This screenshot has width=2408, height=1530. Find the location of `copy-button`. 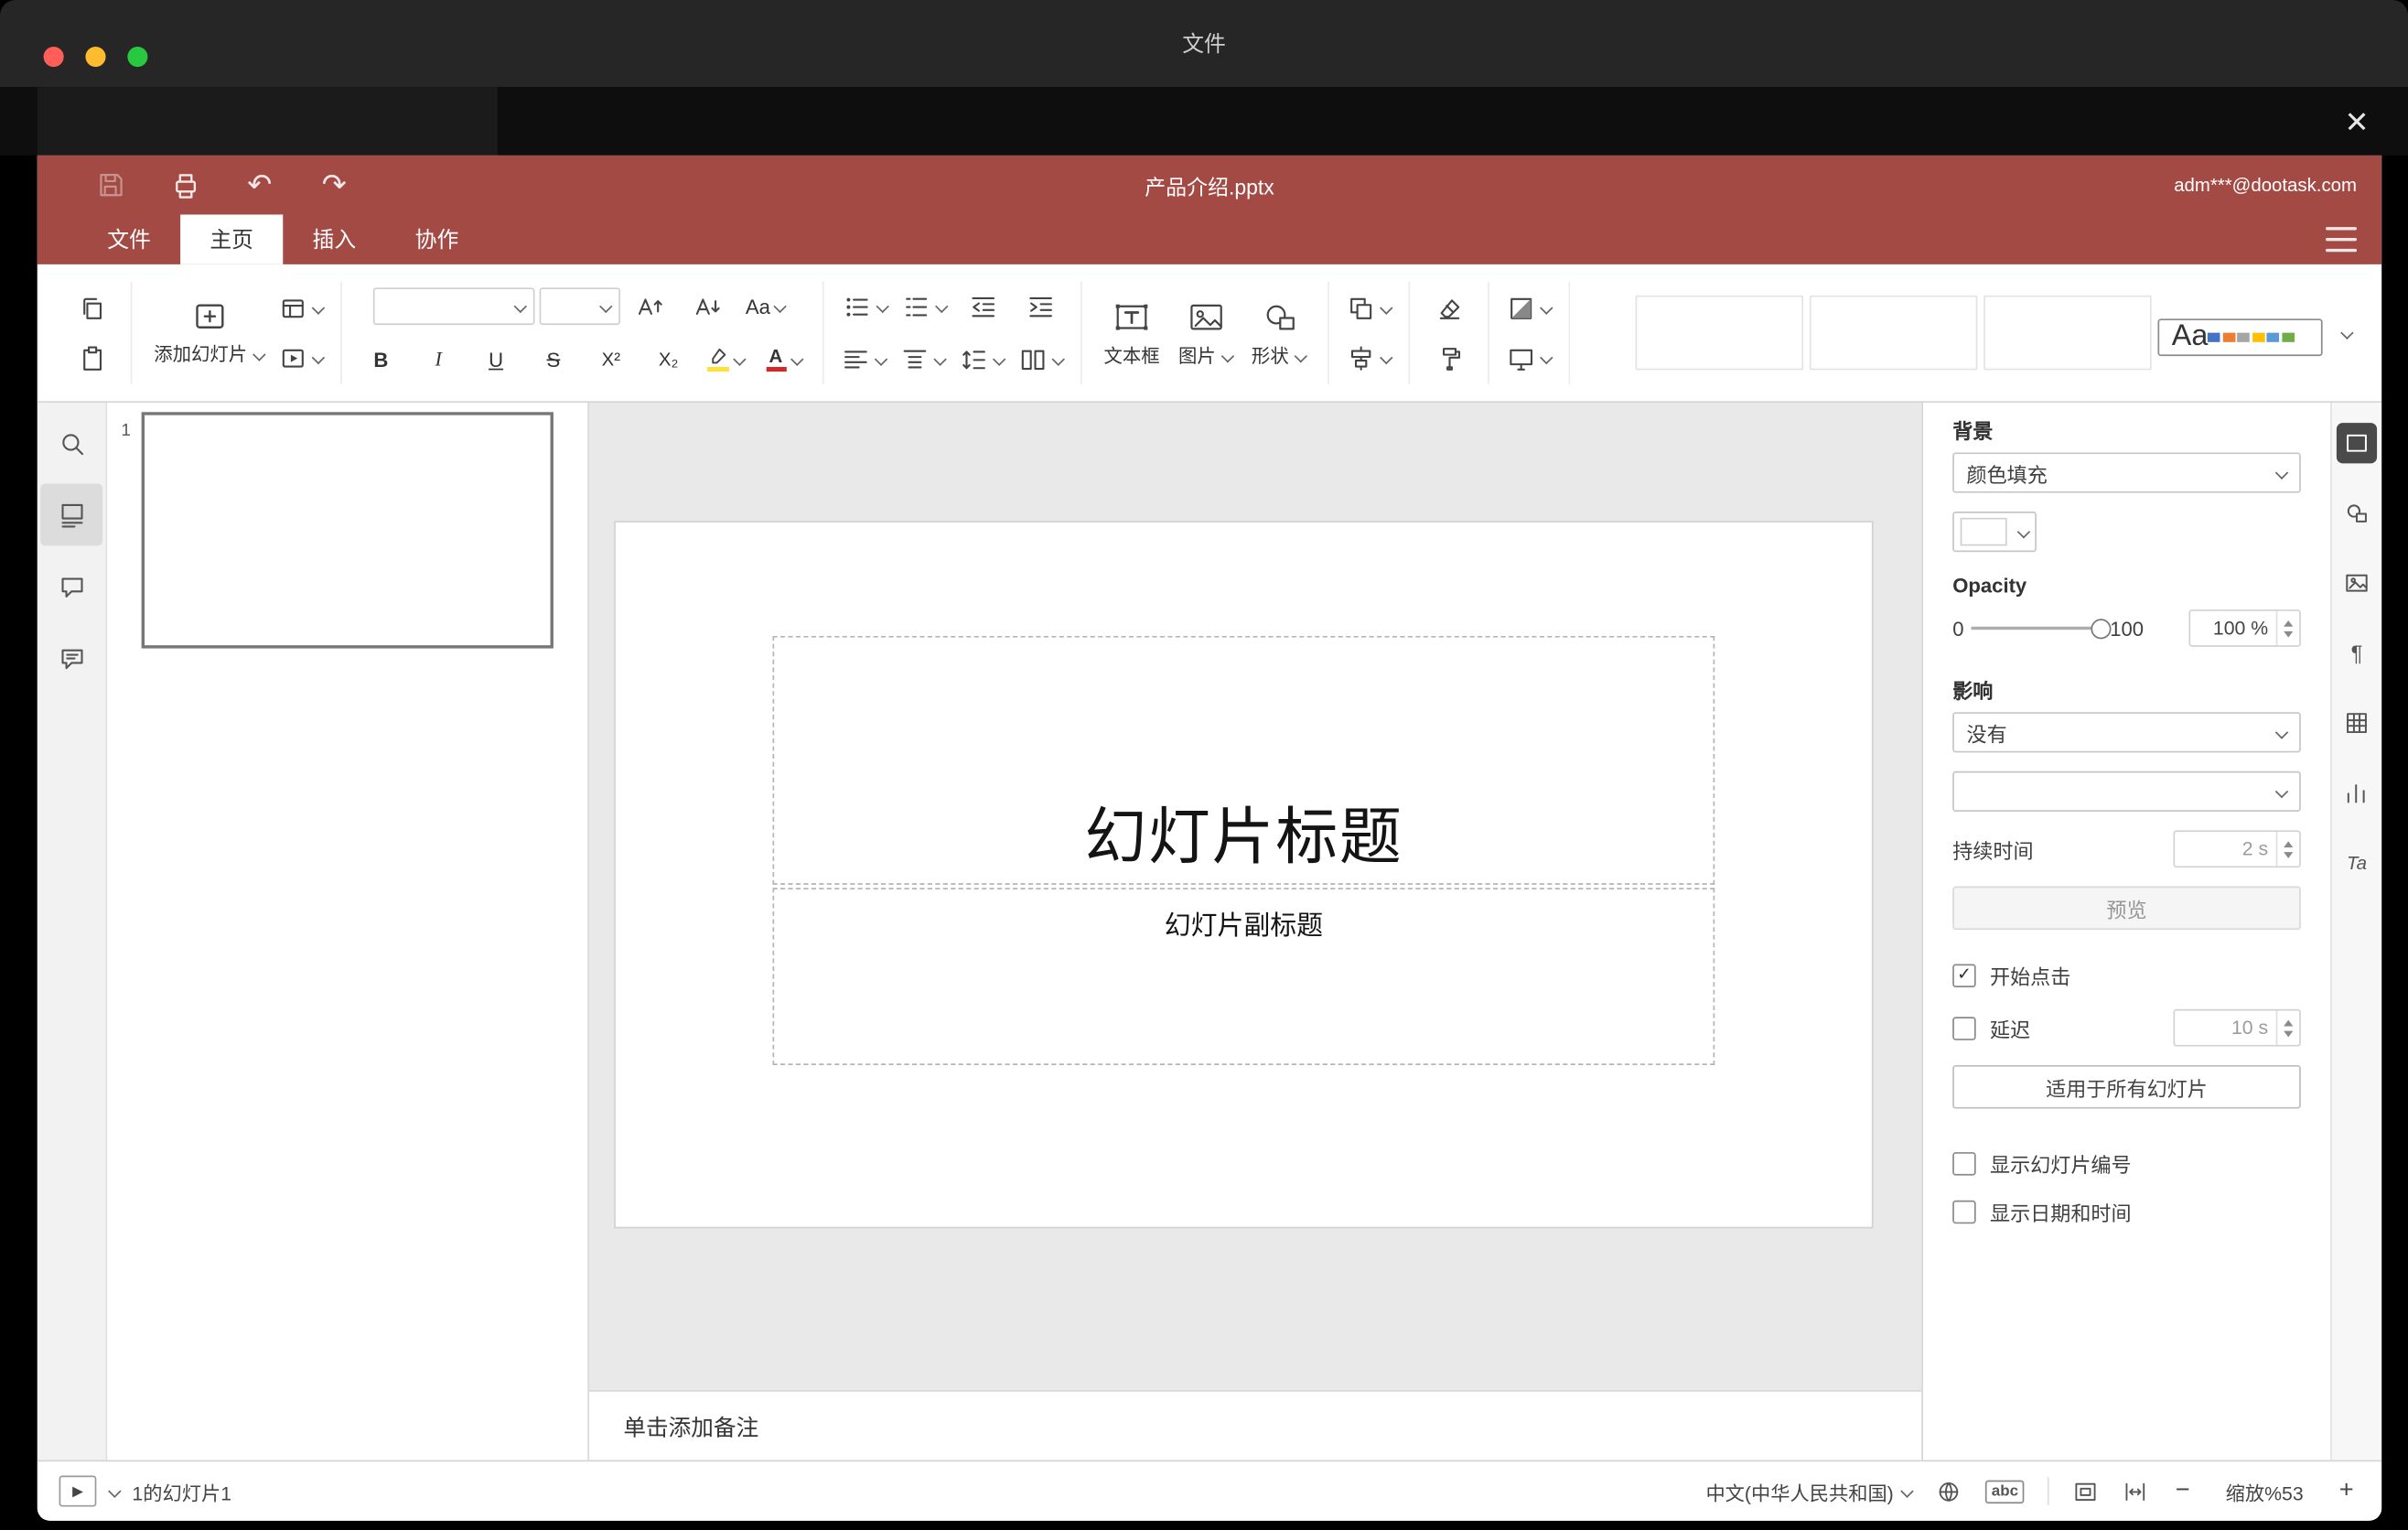

copy-button is located at coordinates (91, 307).